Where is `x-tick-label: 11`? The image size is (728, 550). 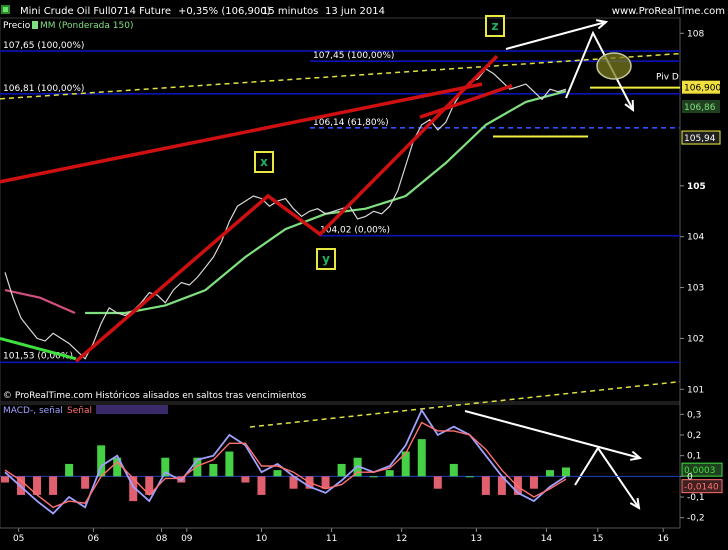
x-tick-label: 11 is located at coordinates (331, 539).